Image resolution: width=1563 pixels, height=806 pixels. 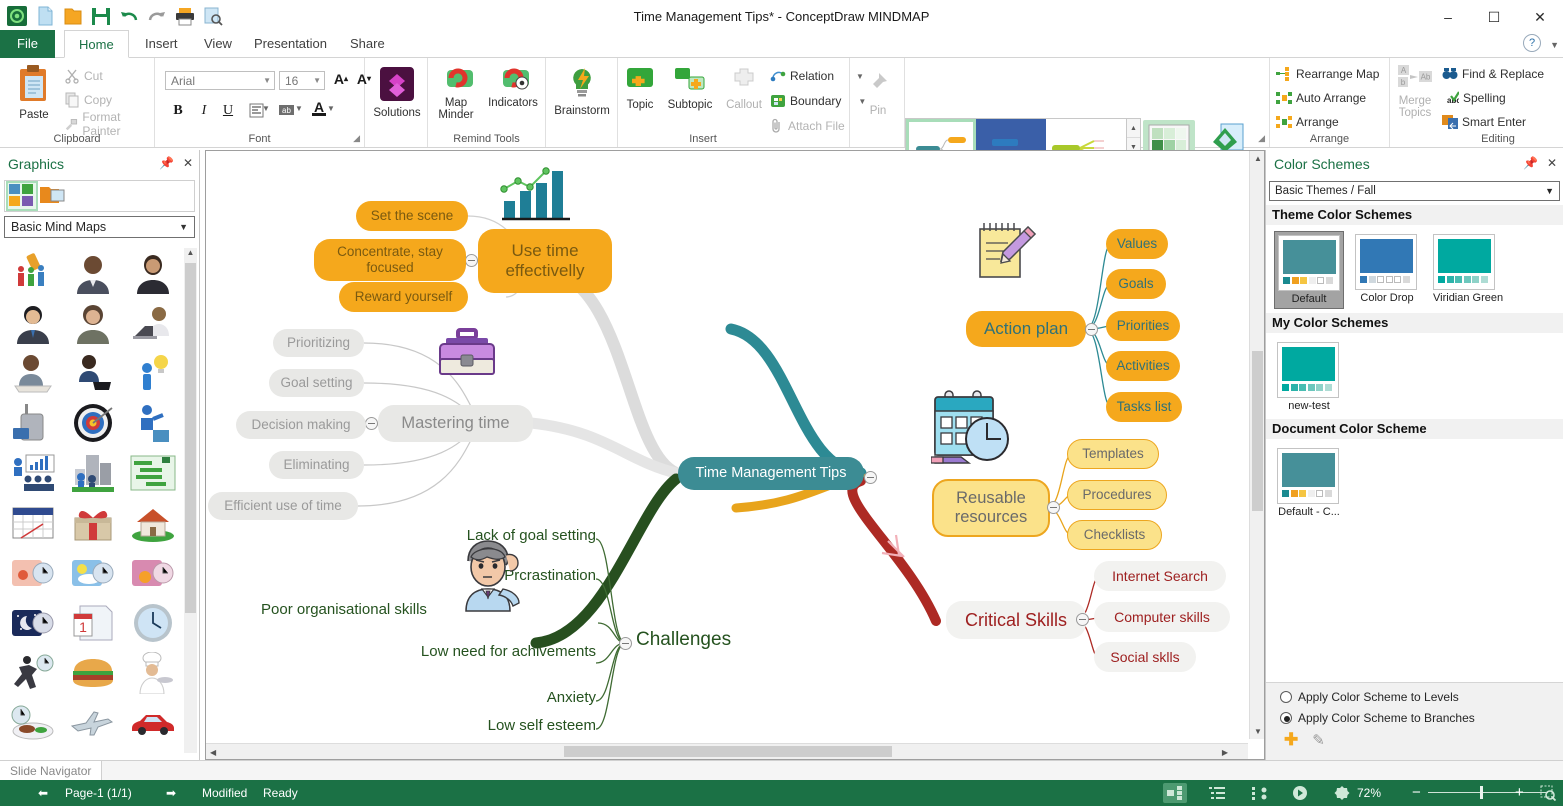 I want to click on subtopic-internet-search: Internet Search, so click(x=1160, y=576).